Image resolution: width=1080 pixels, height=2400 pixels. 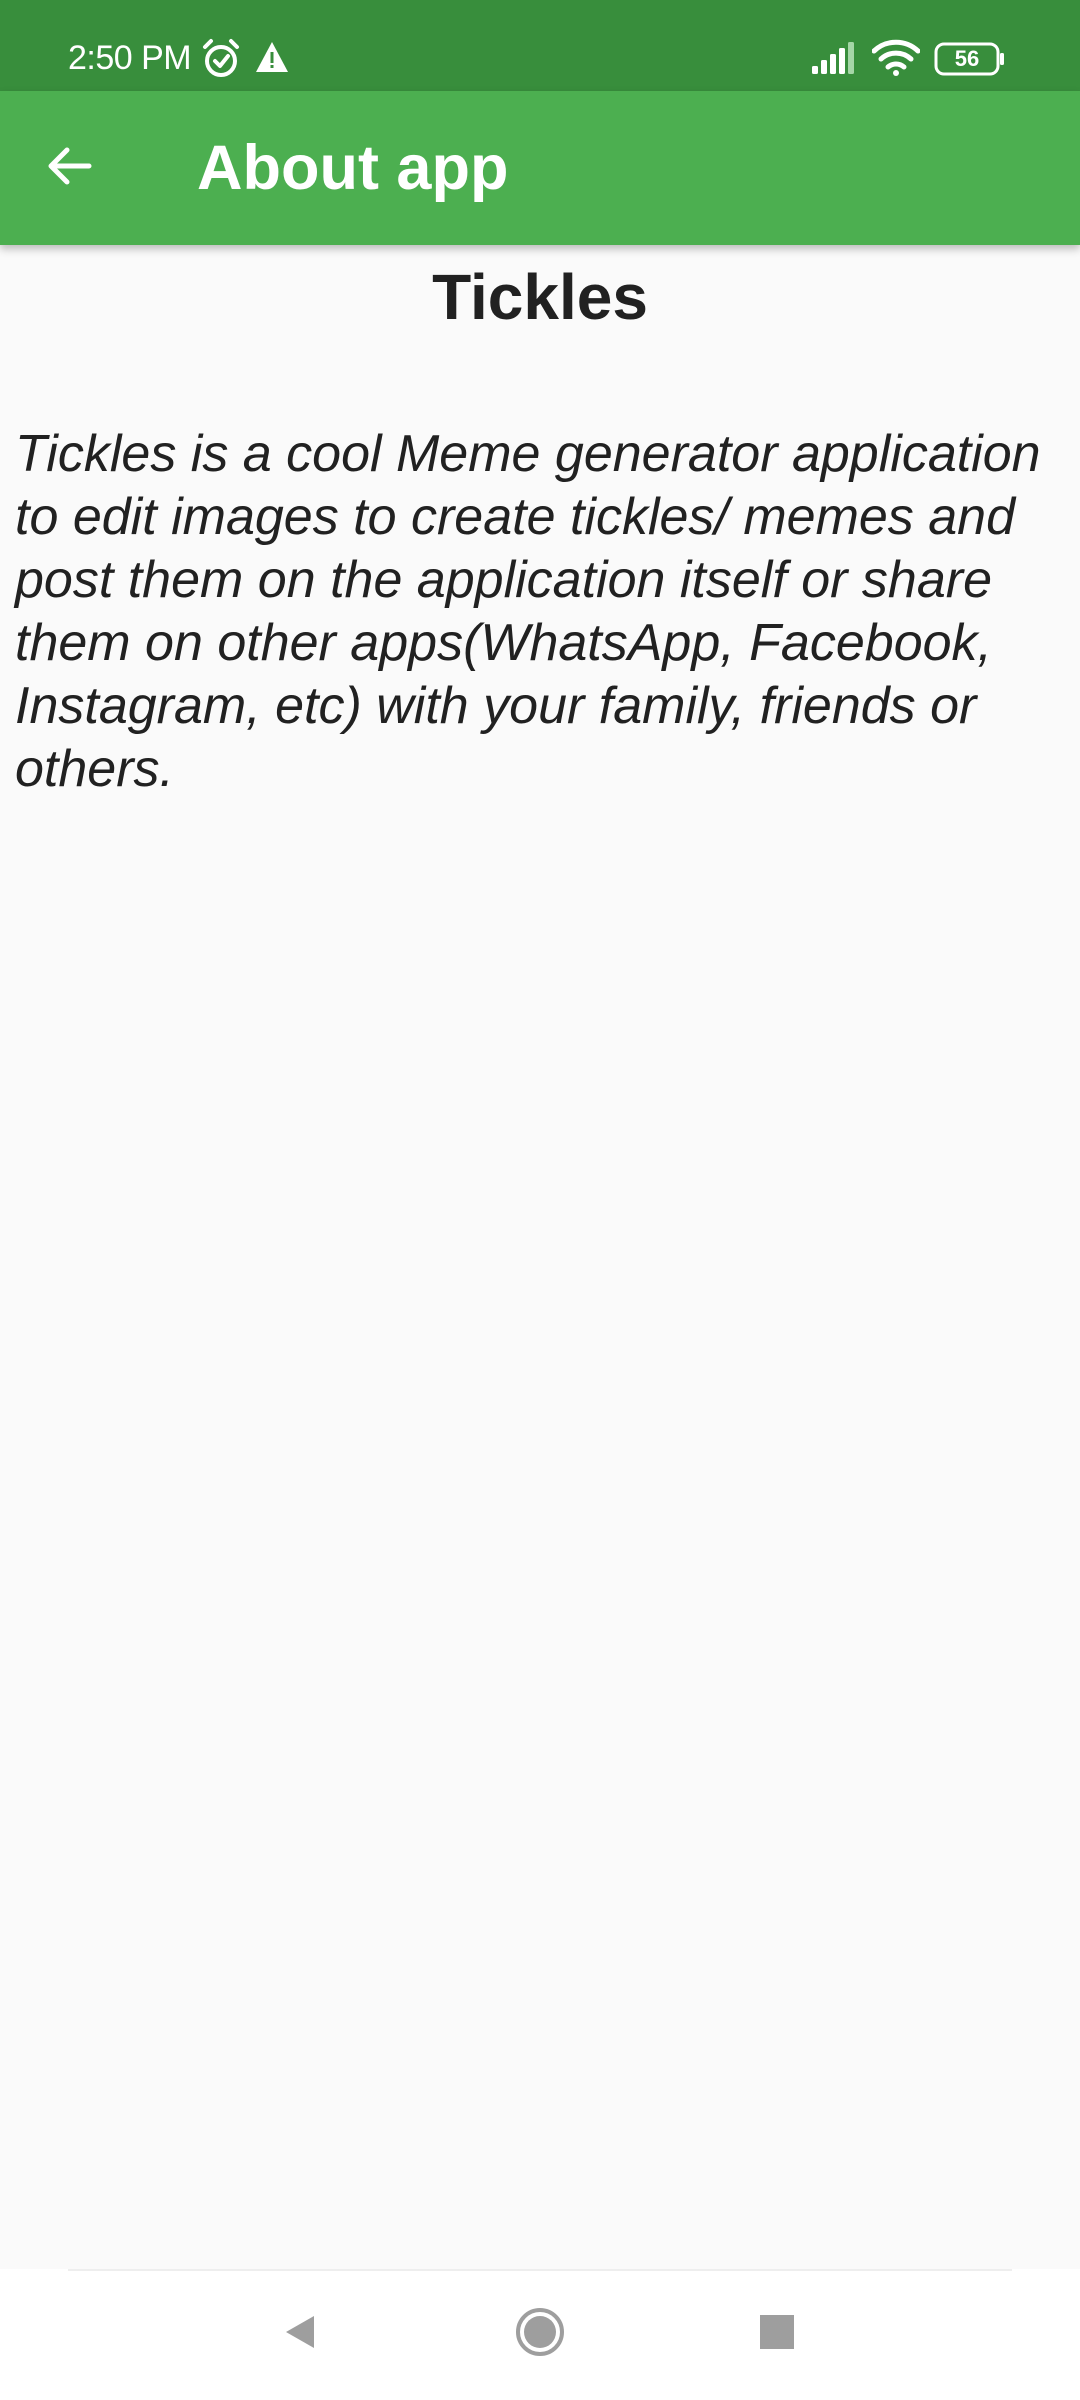 I want to click on wifi-icon, so click(x=896, y=59).